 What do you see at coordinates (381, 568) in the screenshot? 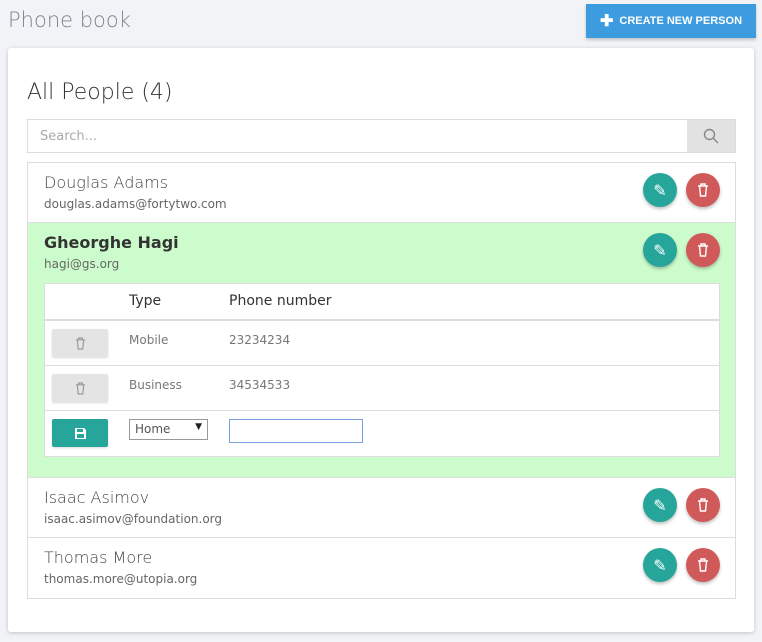
I see `person-row: Thomas More thomas.more@utopia.org ✎` at bounding box center [381, 568].